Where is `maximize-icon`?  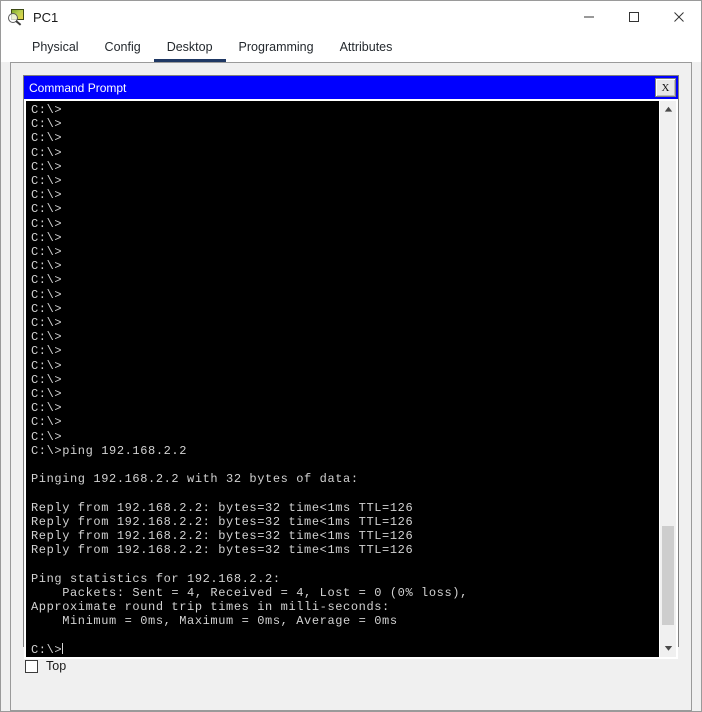 maximize-icon is located at coordinates (633, 16).